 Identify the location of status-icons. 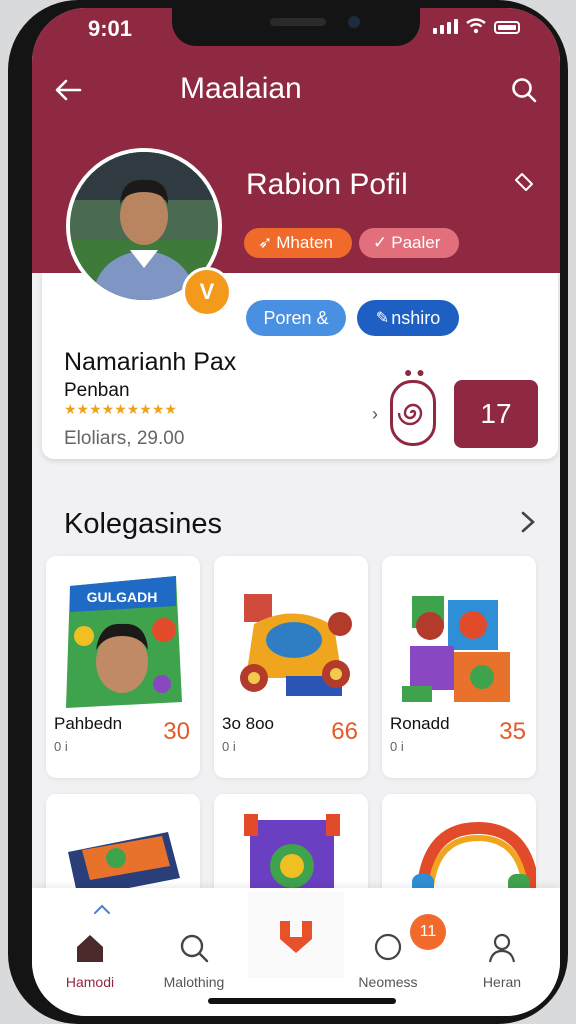
(476, 26).